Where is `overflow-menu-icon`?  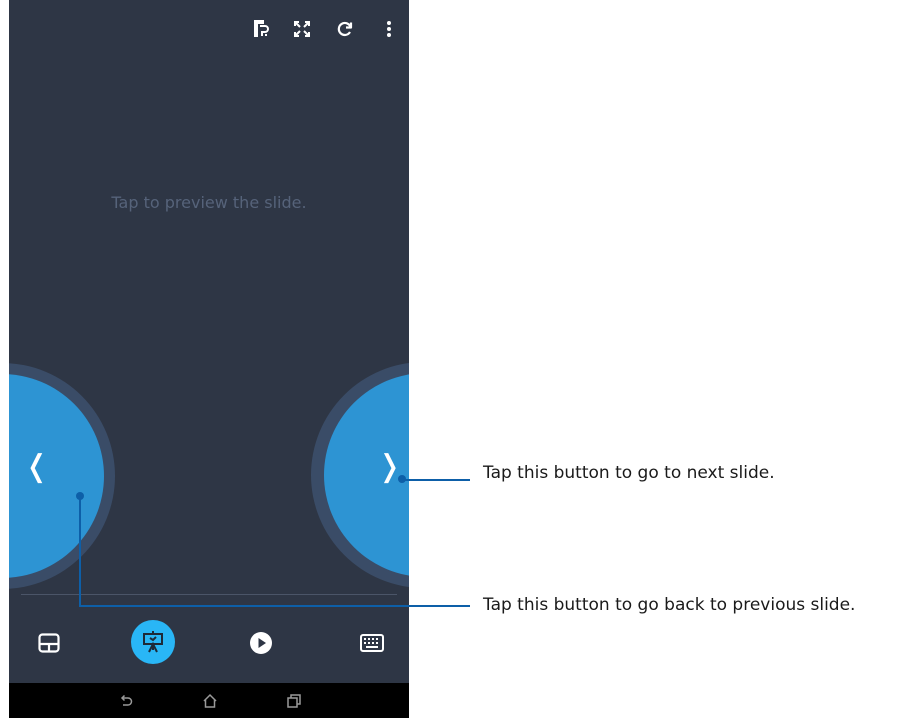
overflow-menu-icon is located at coordinates (389, 29).